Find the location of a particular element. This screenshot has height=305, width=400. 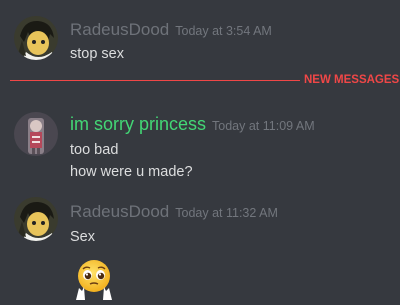

message-text: stop sex is located at coordinates (97, 54).